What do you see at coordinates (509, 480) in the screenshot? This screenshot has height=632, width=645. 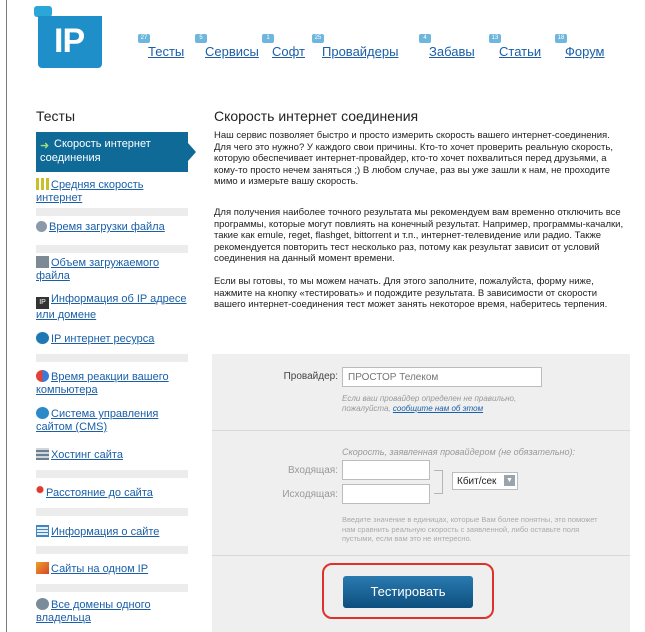 I see `chevron-down-icon: ▼` at bounding box center [509, 480].